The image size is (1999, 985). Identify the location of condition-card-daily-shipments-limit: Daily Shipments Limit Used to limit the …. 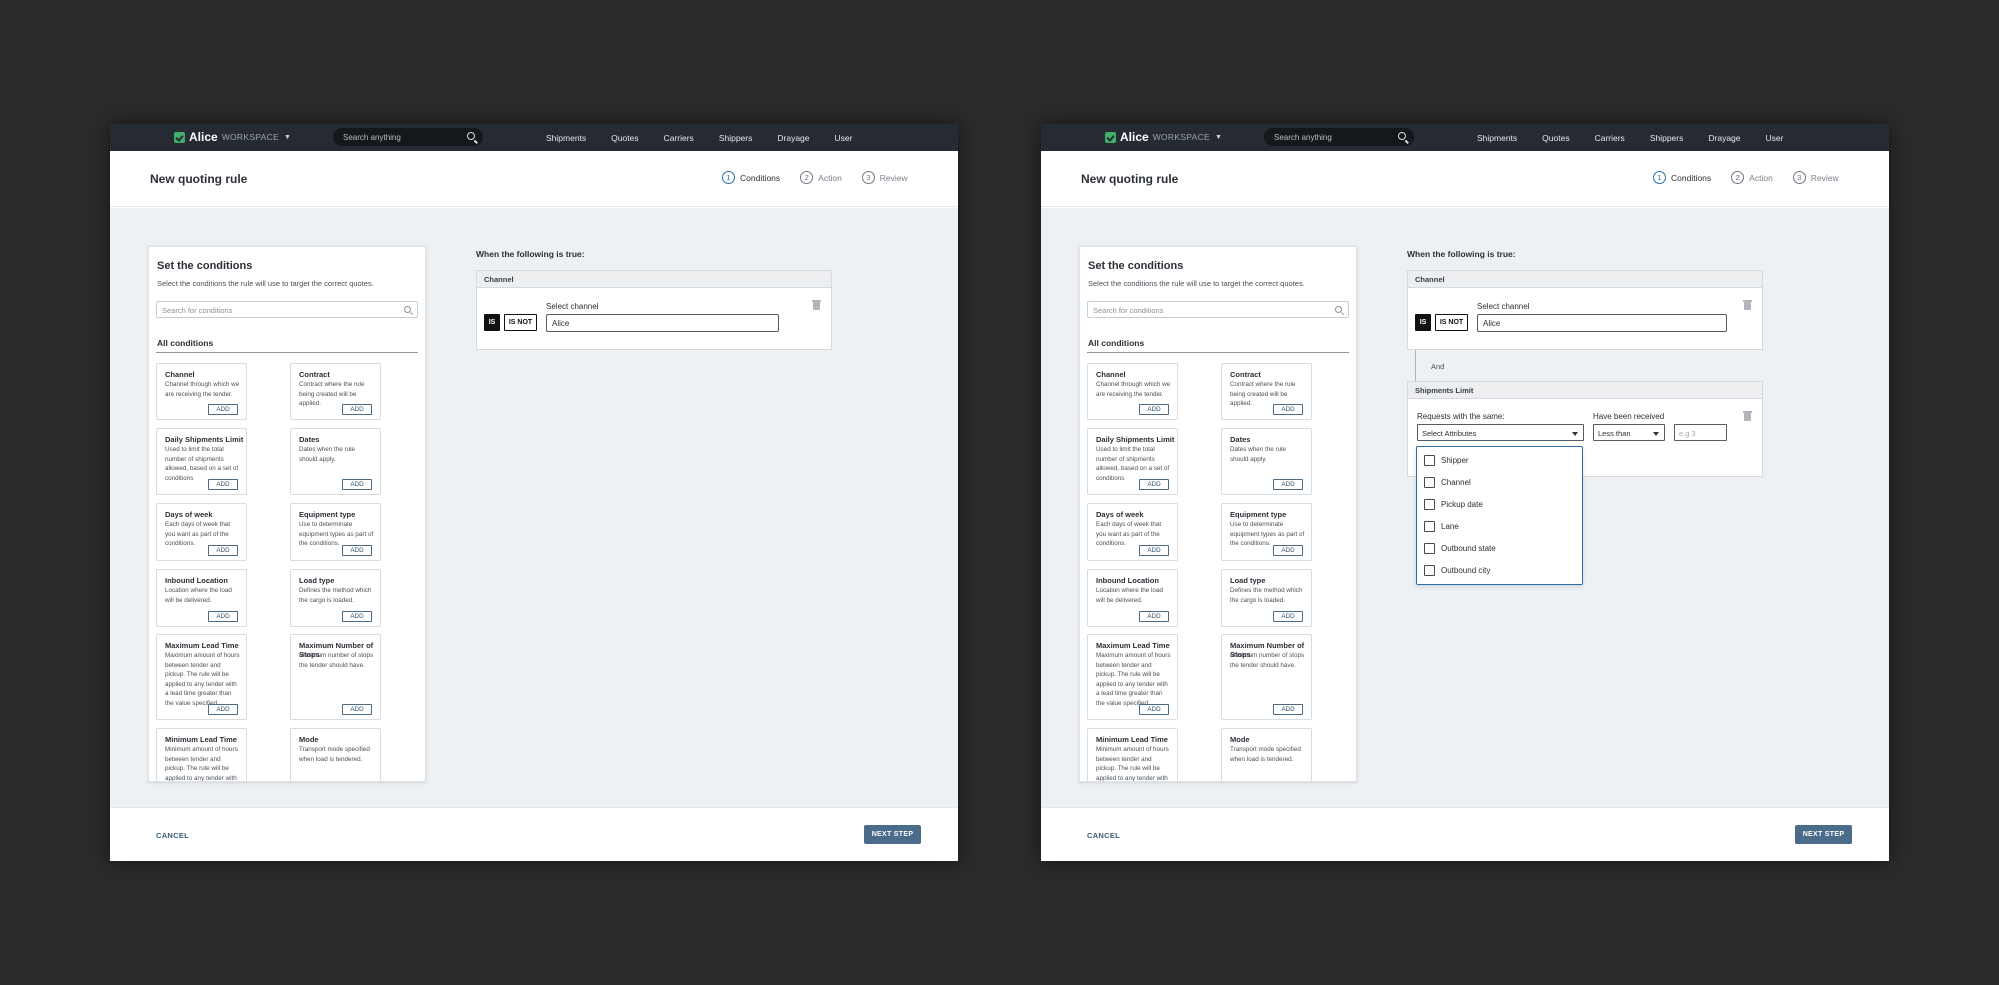
(1132, 461).